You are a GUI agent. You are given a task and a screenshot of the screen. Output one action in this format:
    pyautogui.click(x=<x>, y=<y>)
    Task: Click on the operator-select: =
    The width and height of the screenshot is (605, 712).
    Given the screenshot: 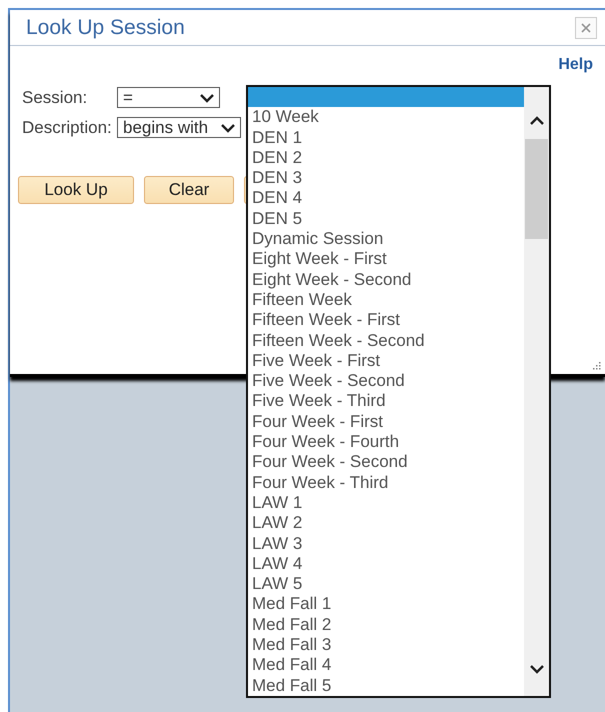 What is the action you would take?
    pyautogui.click(x=168, y=97)
    